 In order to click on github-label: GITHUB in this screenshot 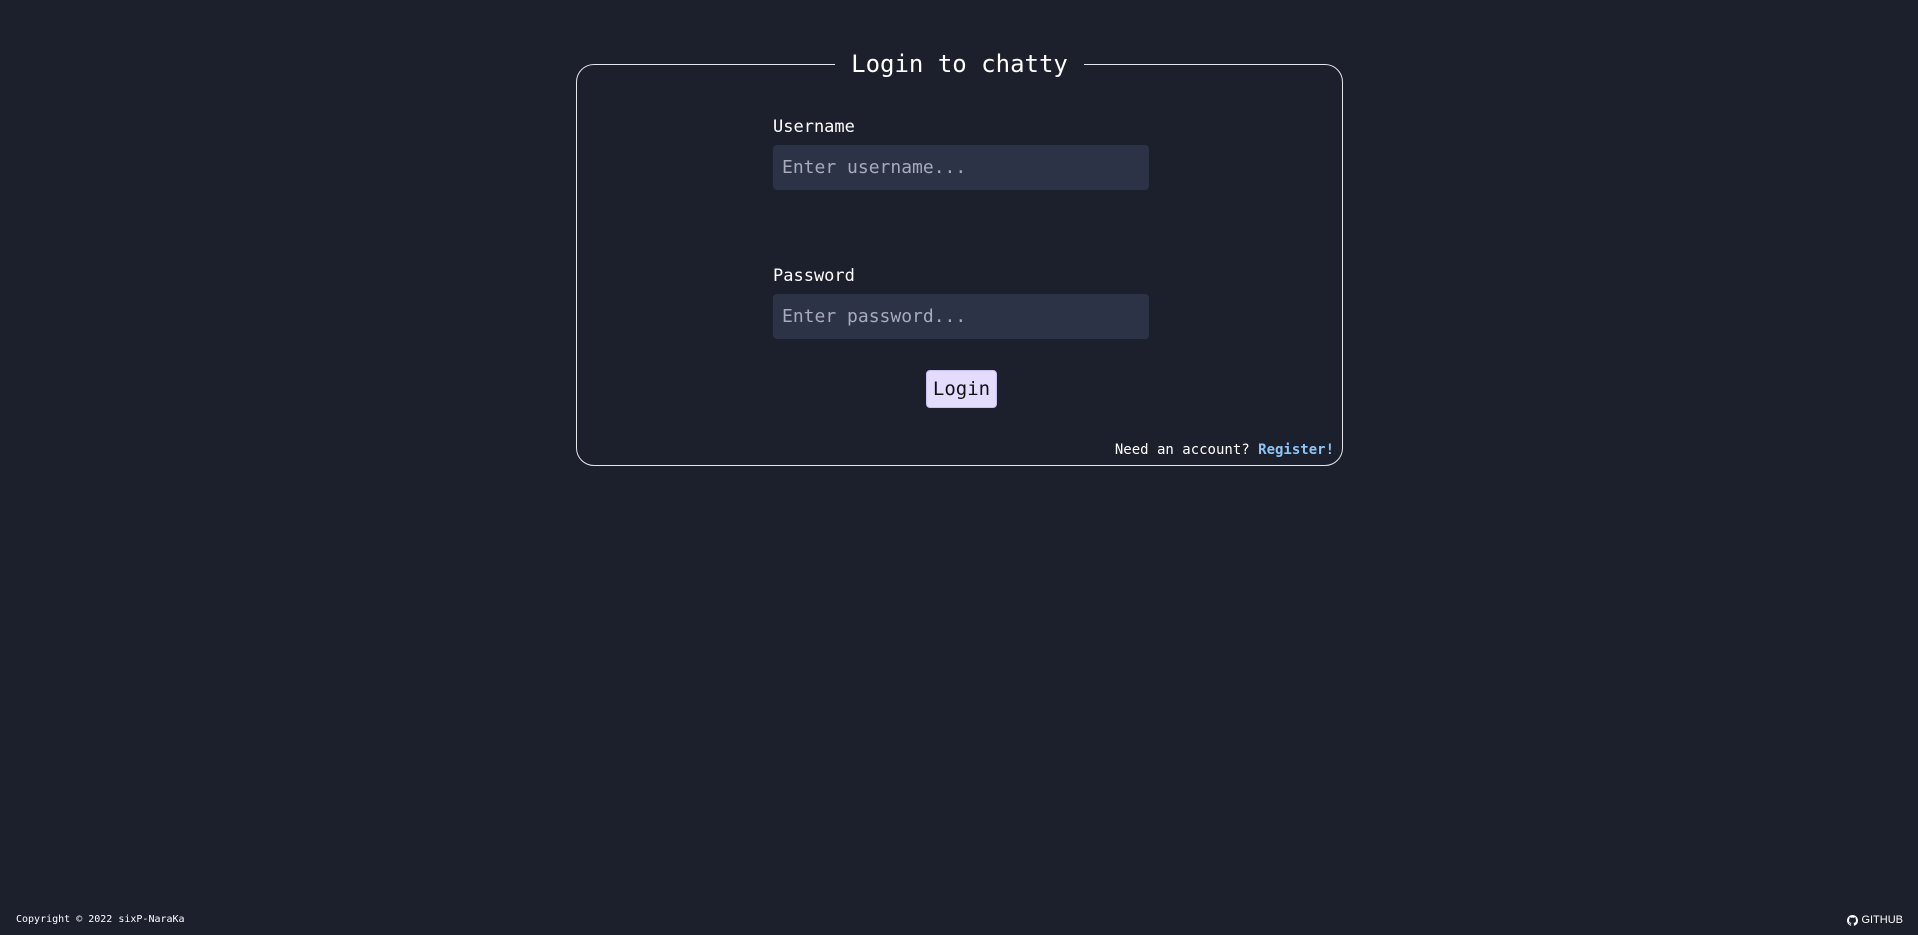, I will do `click(1882, 920)`.